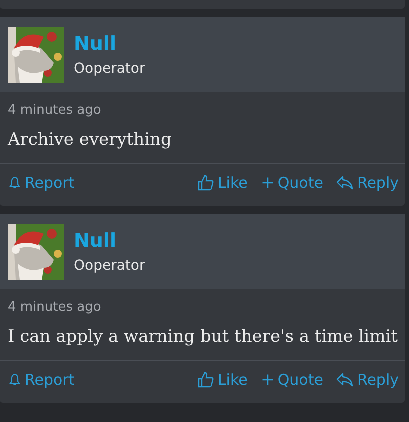 This screenshot has width=409, height=422. Describe the element at coordinates (202, 337) in the screenshot. I see `post-content: I can apply a warning but there's a time limit` at that location.